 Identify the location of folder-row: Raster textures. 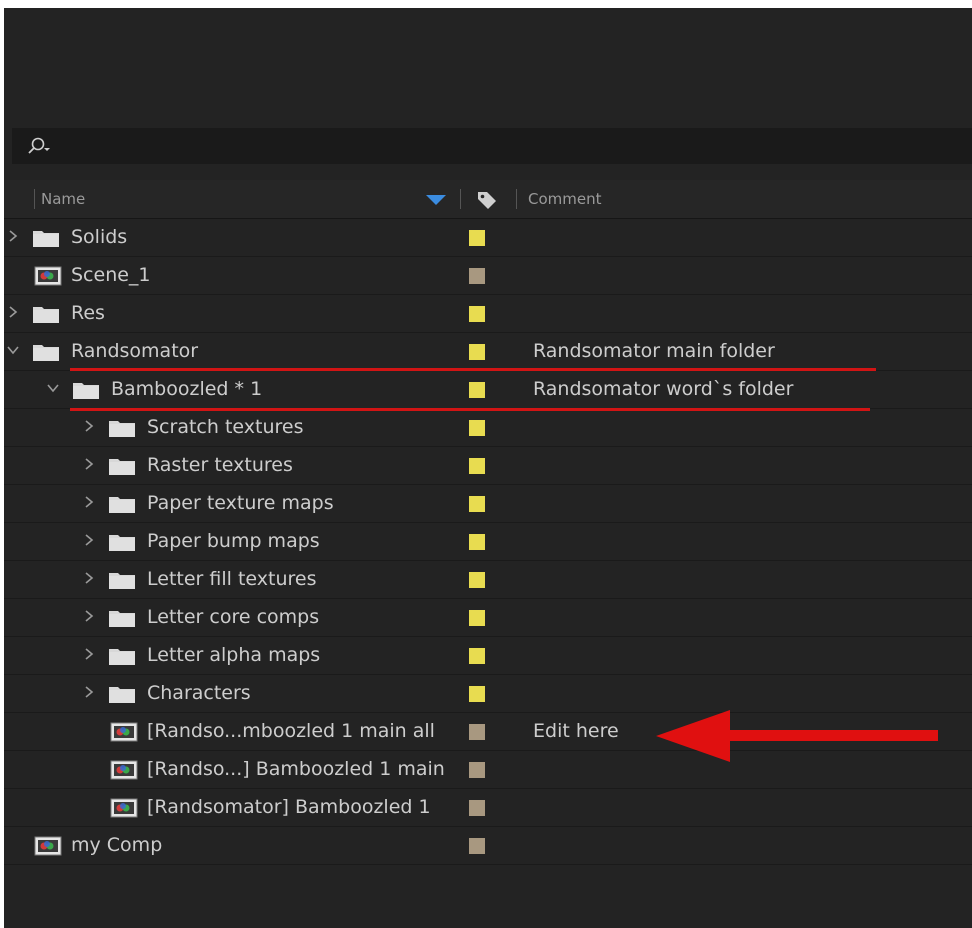
(488, 466).